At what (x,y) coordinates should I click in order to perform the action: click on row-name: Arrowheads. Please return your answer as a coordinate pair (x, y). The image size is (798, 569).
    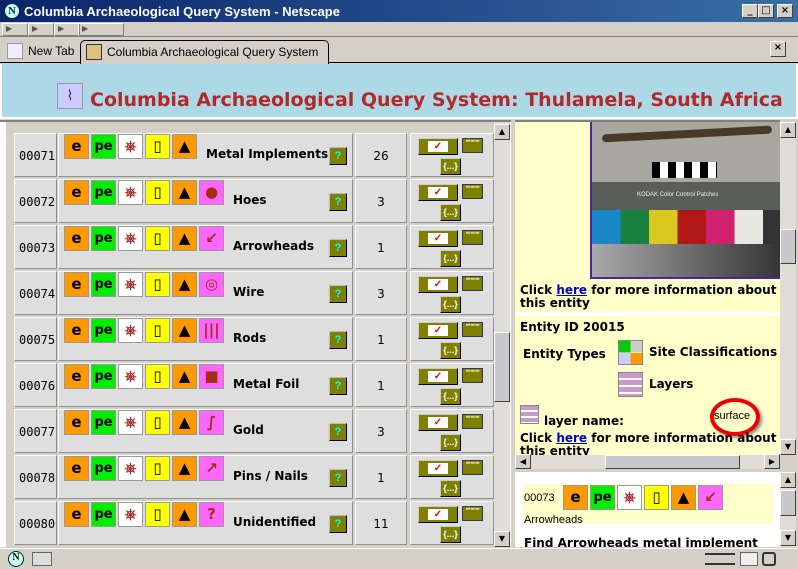
    Looking at the image, I should click on (273, 246).